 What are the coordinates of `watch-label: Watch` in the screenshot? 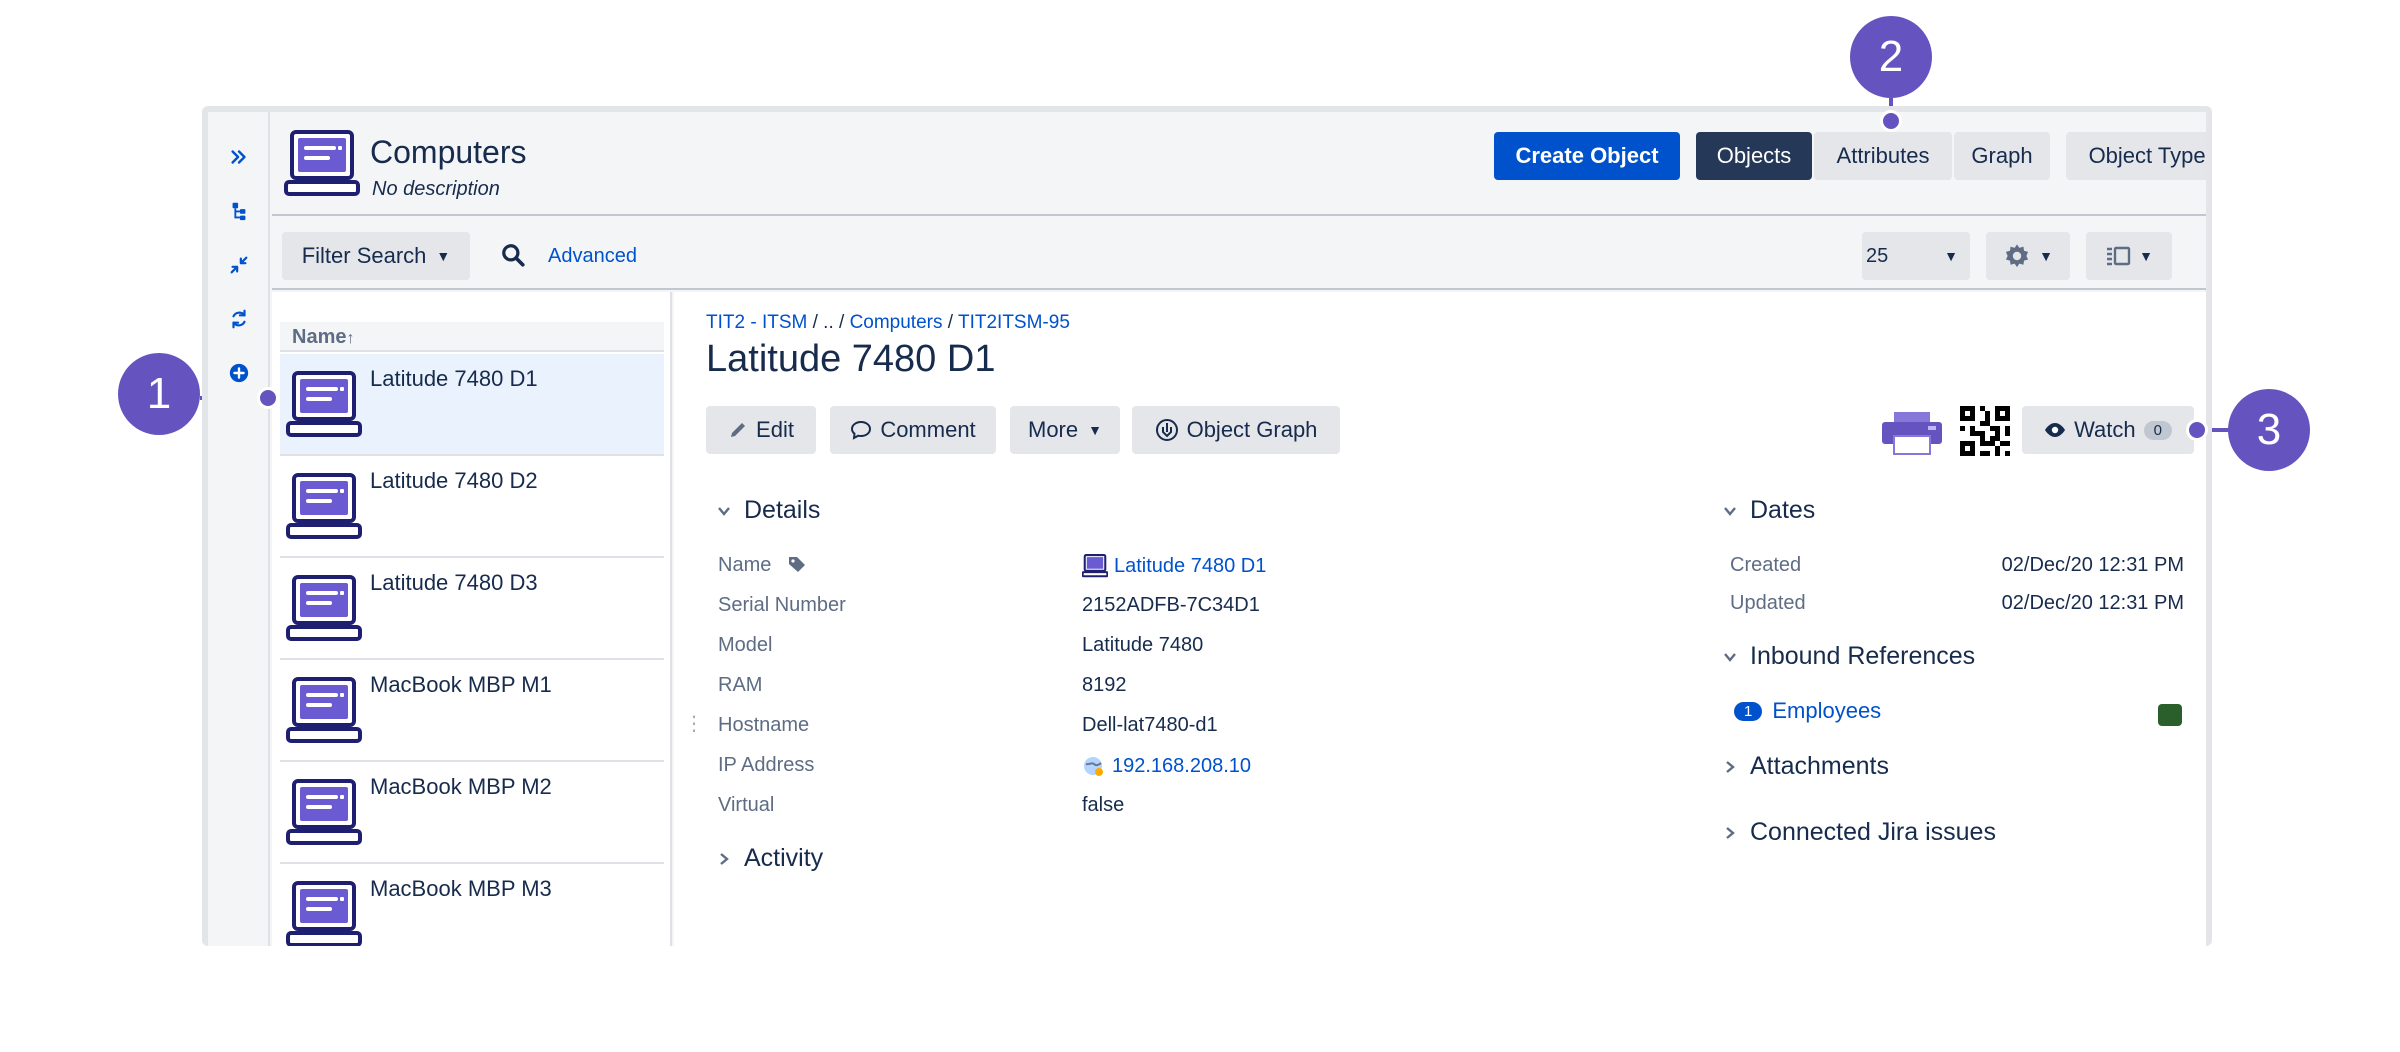 It's located at (2105, 429).